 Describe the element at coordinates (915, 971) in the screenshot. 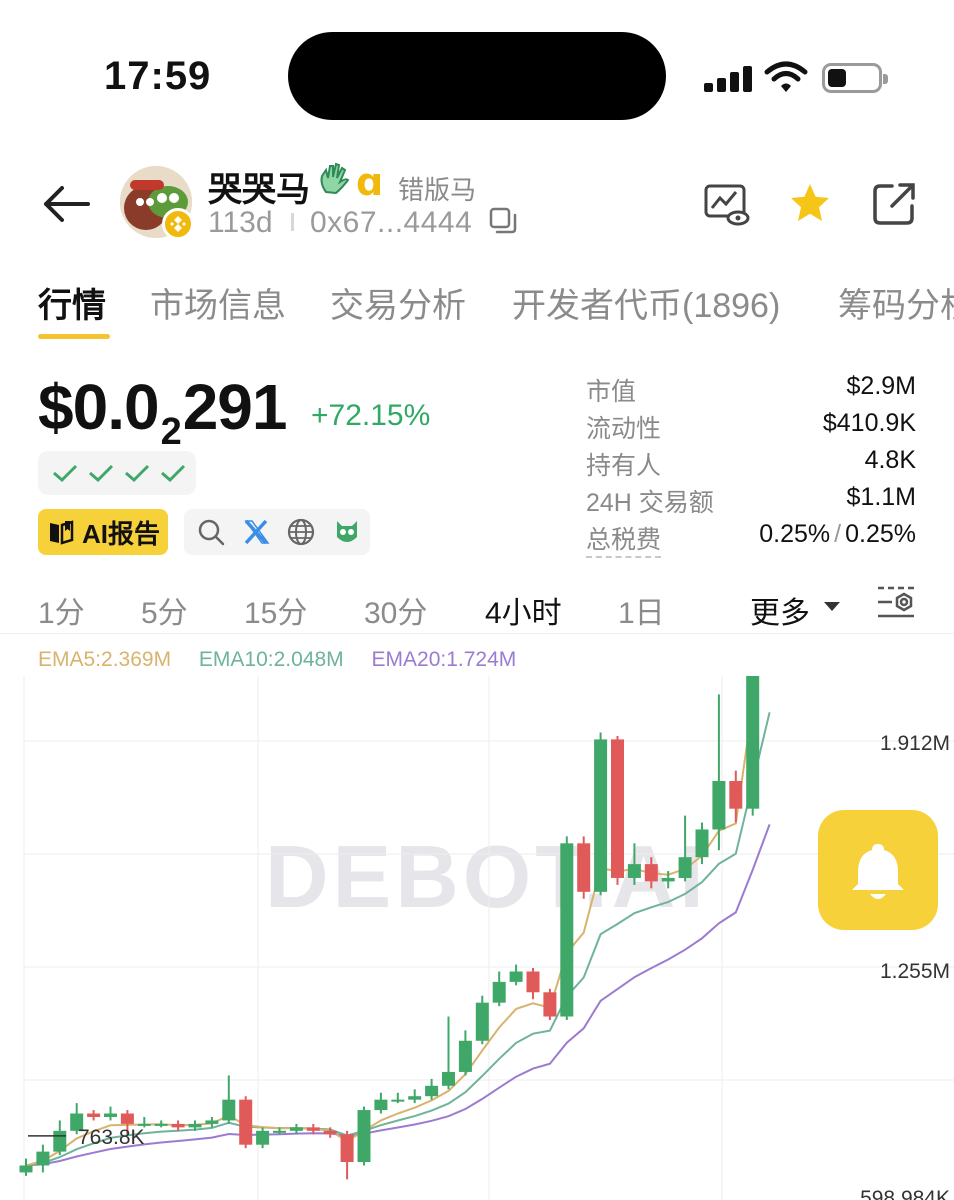

I see `y-axis-tick-label: 1.255M` at that location.